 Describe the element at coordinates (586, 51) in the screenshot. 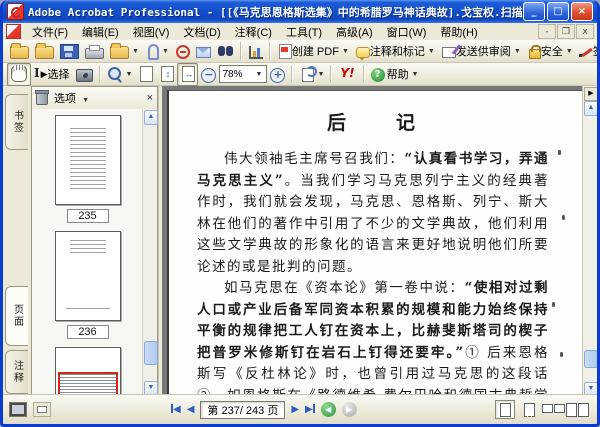

I see `sign-button: 签名▼` at that location.